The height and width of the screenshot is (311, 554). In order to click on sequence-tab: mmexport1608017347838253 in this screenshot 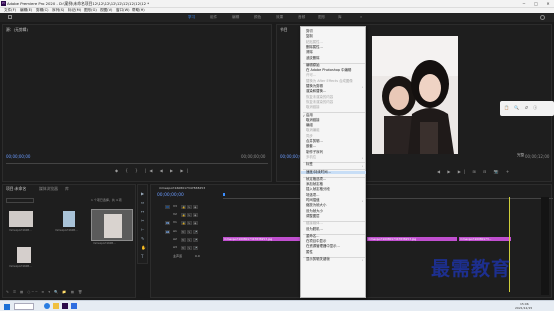, I will do `click(182, 188)`.